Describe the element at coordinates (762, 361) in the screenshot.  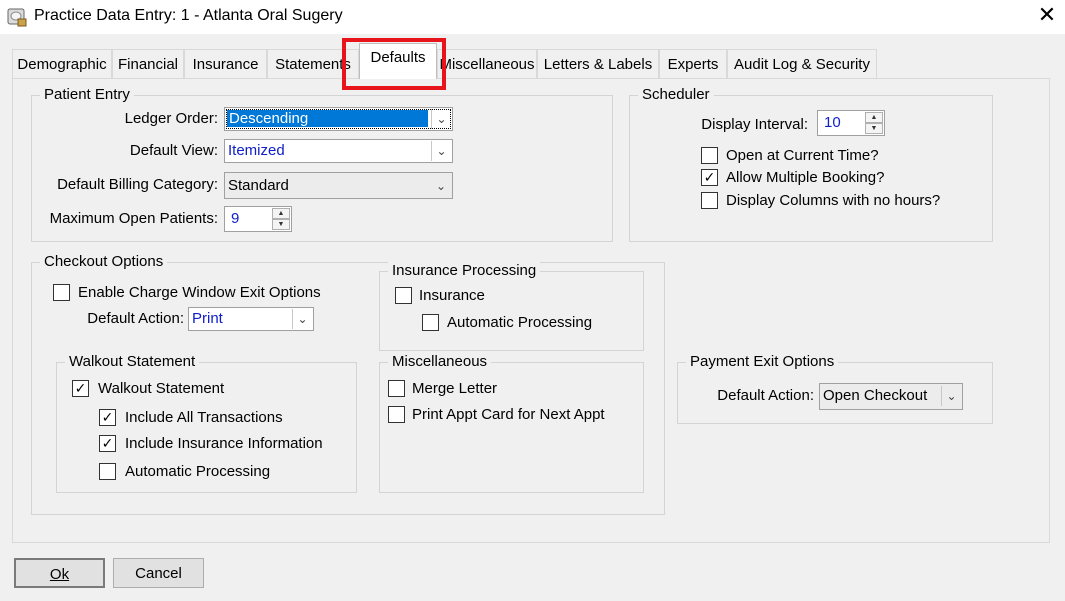
I see `payment-exit-options-legend: Payment Exit Options` at that location.